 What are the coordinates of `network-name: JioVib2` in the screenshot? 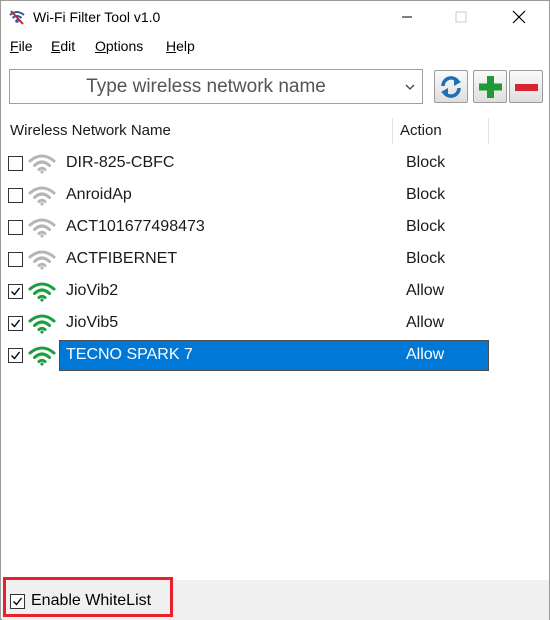 It's located at (92, 290).